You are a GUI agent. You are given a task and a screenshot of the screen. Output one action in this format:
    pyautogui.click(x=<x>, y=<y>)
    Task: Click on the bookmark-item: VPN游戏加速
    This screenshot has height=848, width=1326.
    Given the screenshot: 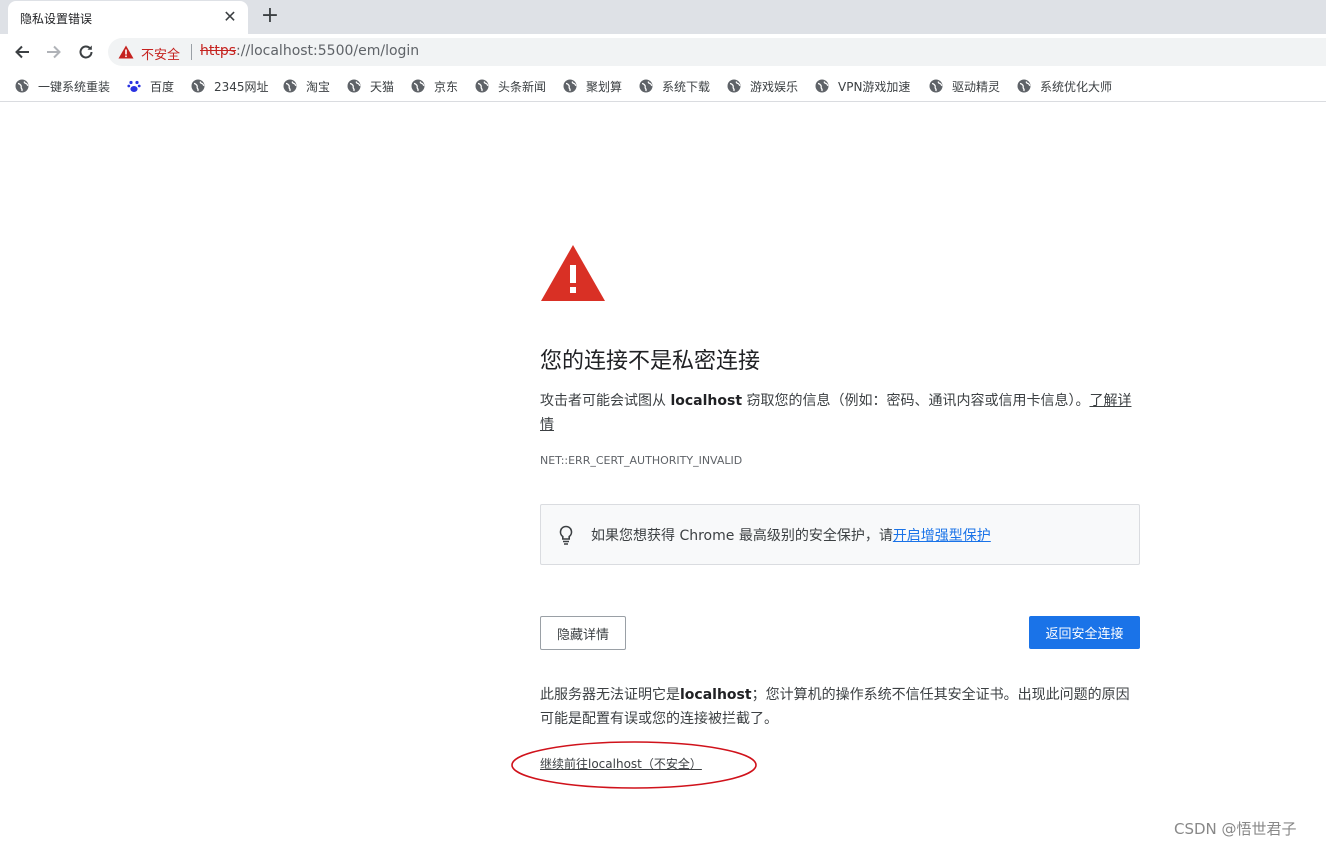 What is the action you would take?
    pyautogui.click(x=862, y=86)
    